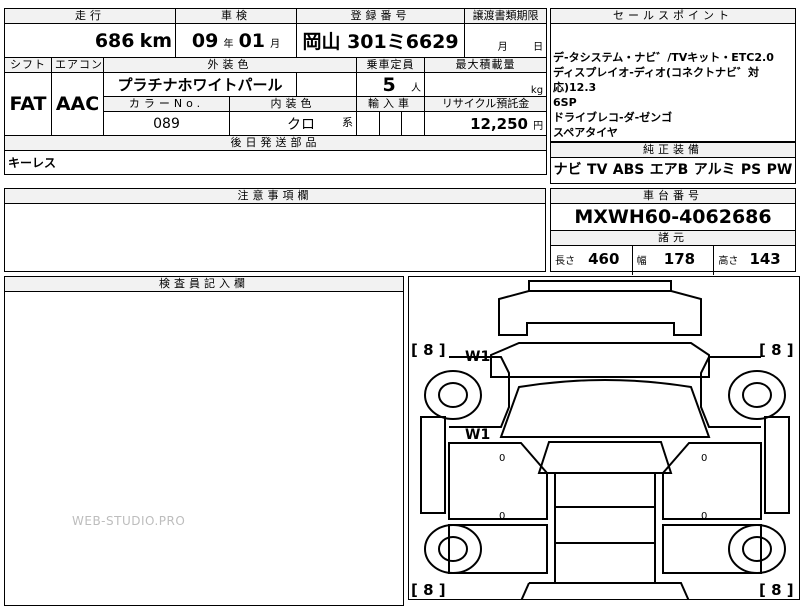 Image resolution: width=800 pixels, height=606 pixels. Describe the element at coordinates (478, 357) in the screenshot. I see `damage-mark-front-fender: W1` at that location.